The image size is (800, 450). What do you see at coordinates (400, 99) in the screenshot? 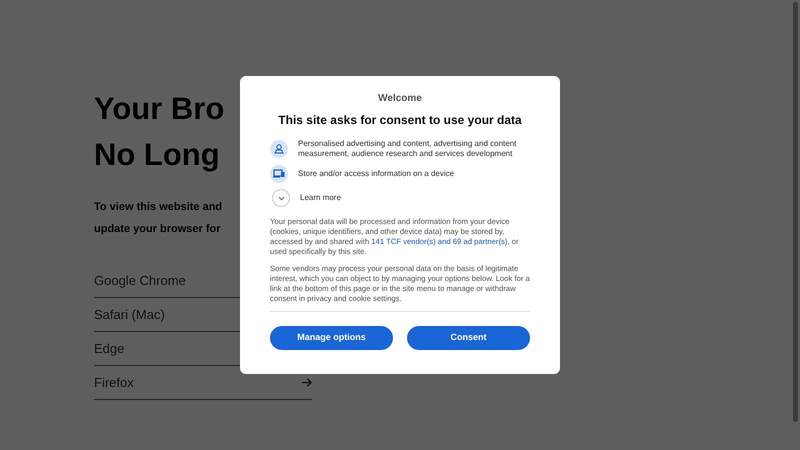
I see `dialog-eyebrow: Welcome` at bounding box center [400, 99].